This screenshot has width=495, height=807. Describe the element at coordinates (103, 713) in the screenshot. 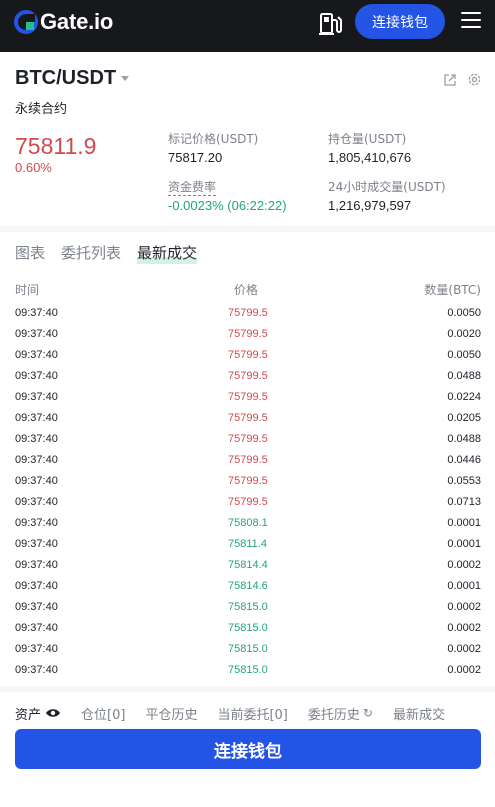

I see `tab-positions: 仓位[0]` at that location.